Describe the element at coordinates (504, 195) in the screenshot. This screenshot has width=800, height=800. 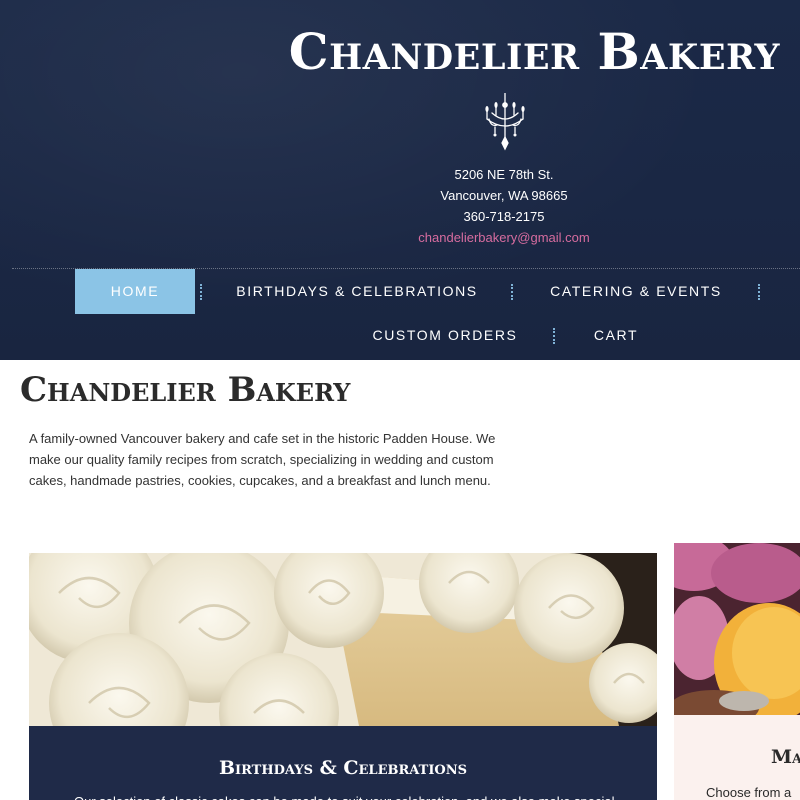
I see `address-line2: Vancouver, WA 98665` at that location.